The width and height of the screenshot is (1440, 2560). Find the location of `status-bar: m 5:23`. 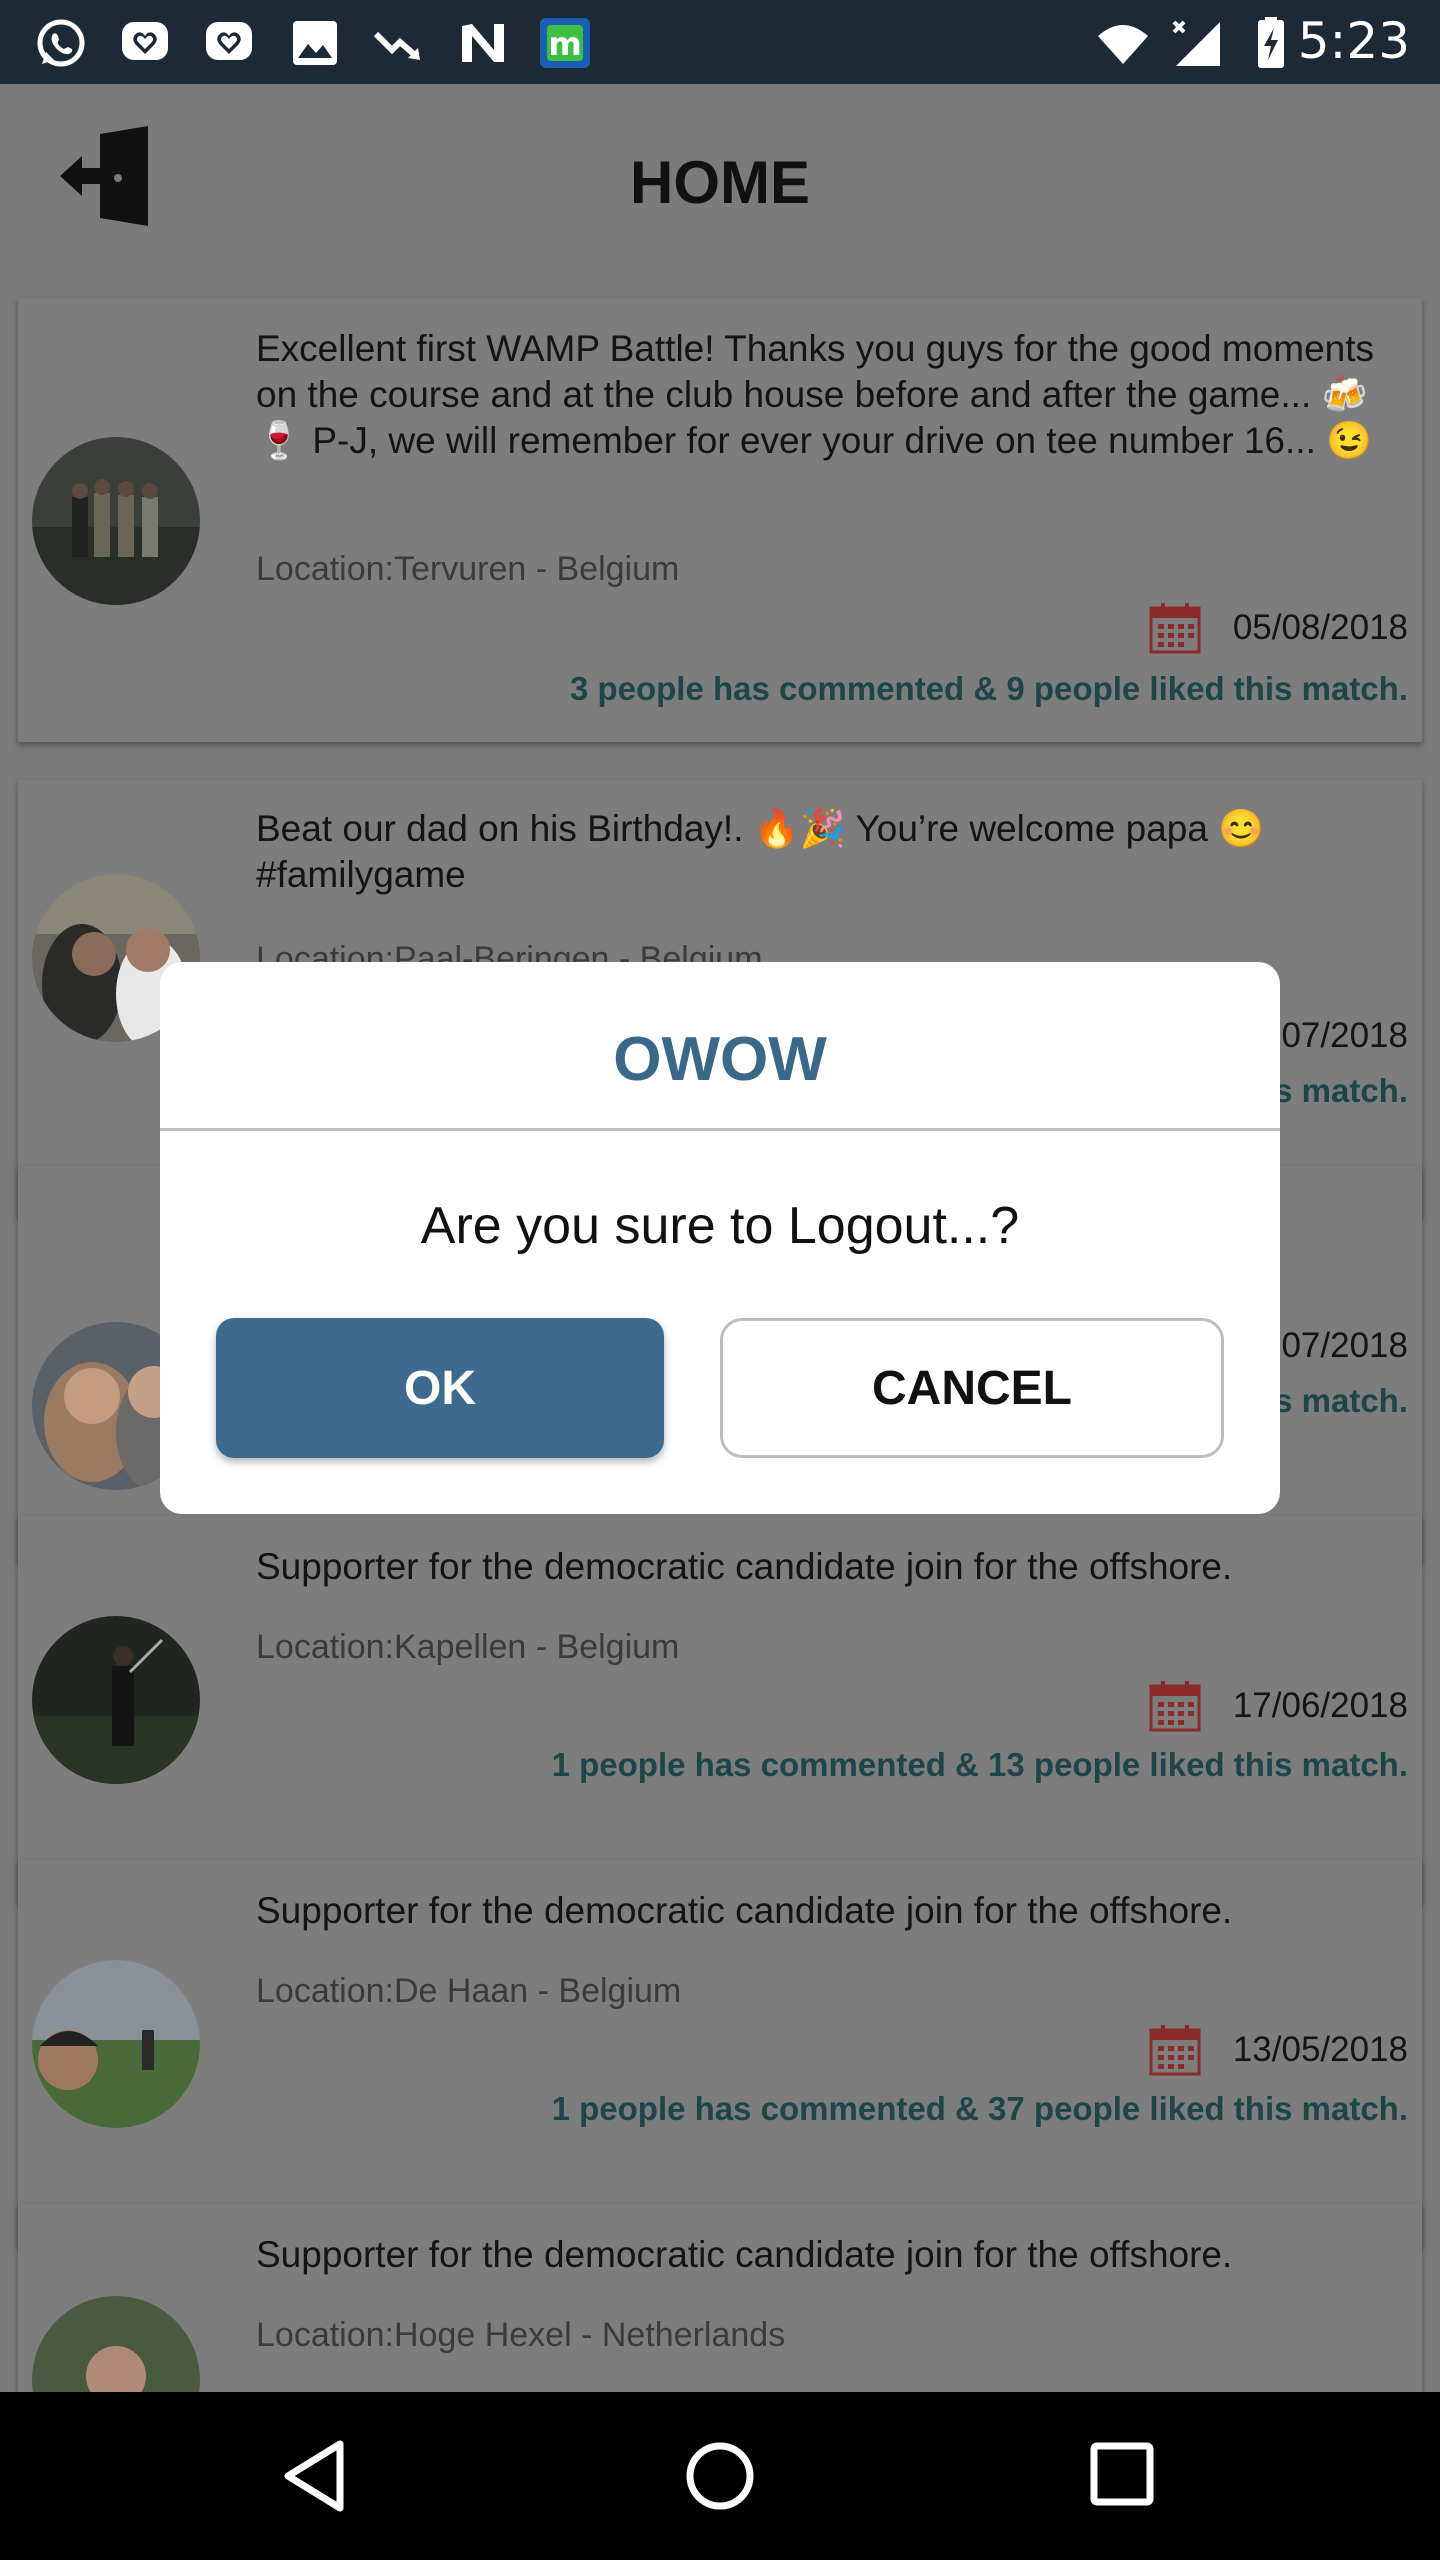

status-bar: m 5:23 is located at coordinates (720, 42).